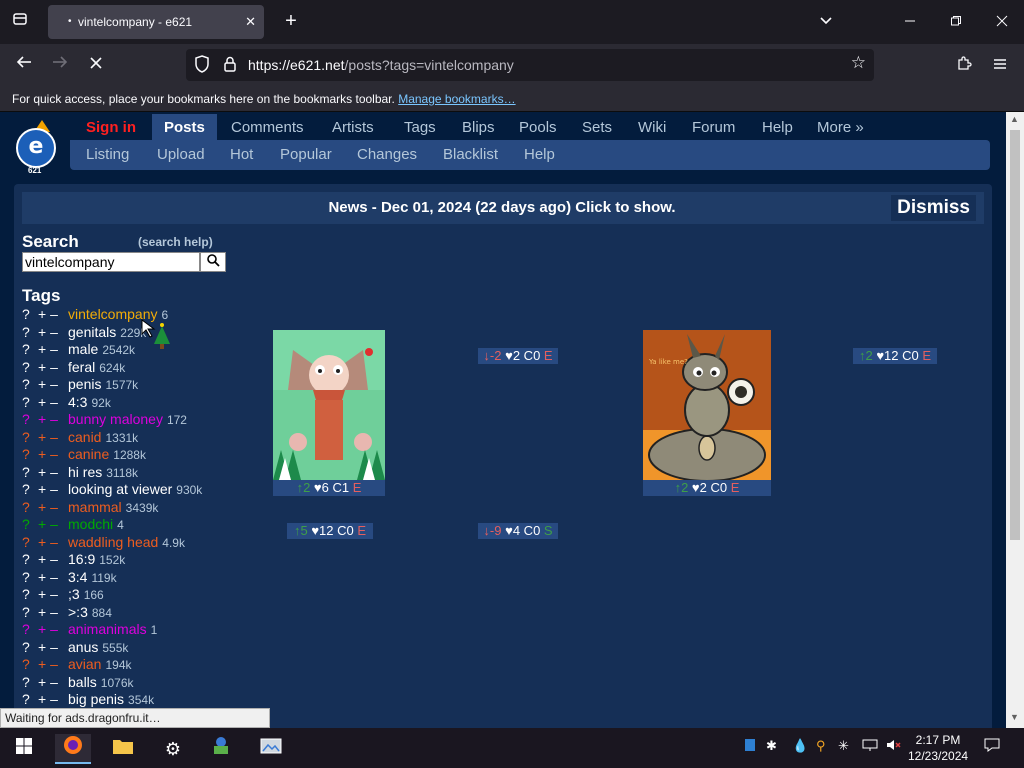 The width and height of the screenshot is (1024, 768). I want to click on search-button, so click(213, 262).